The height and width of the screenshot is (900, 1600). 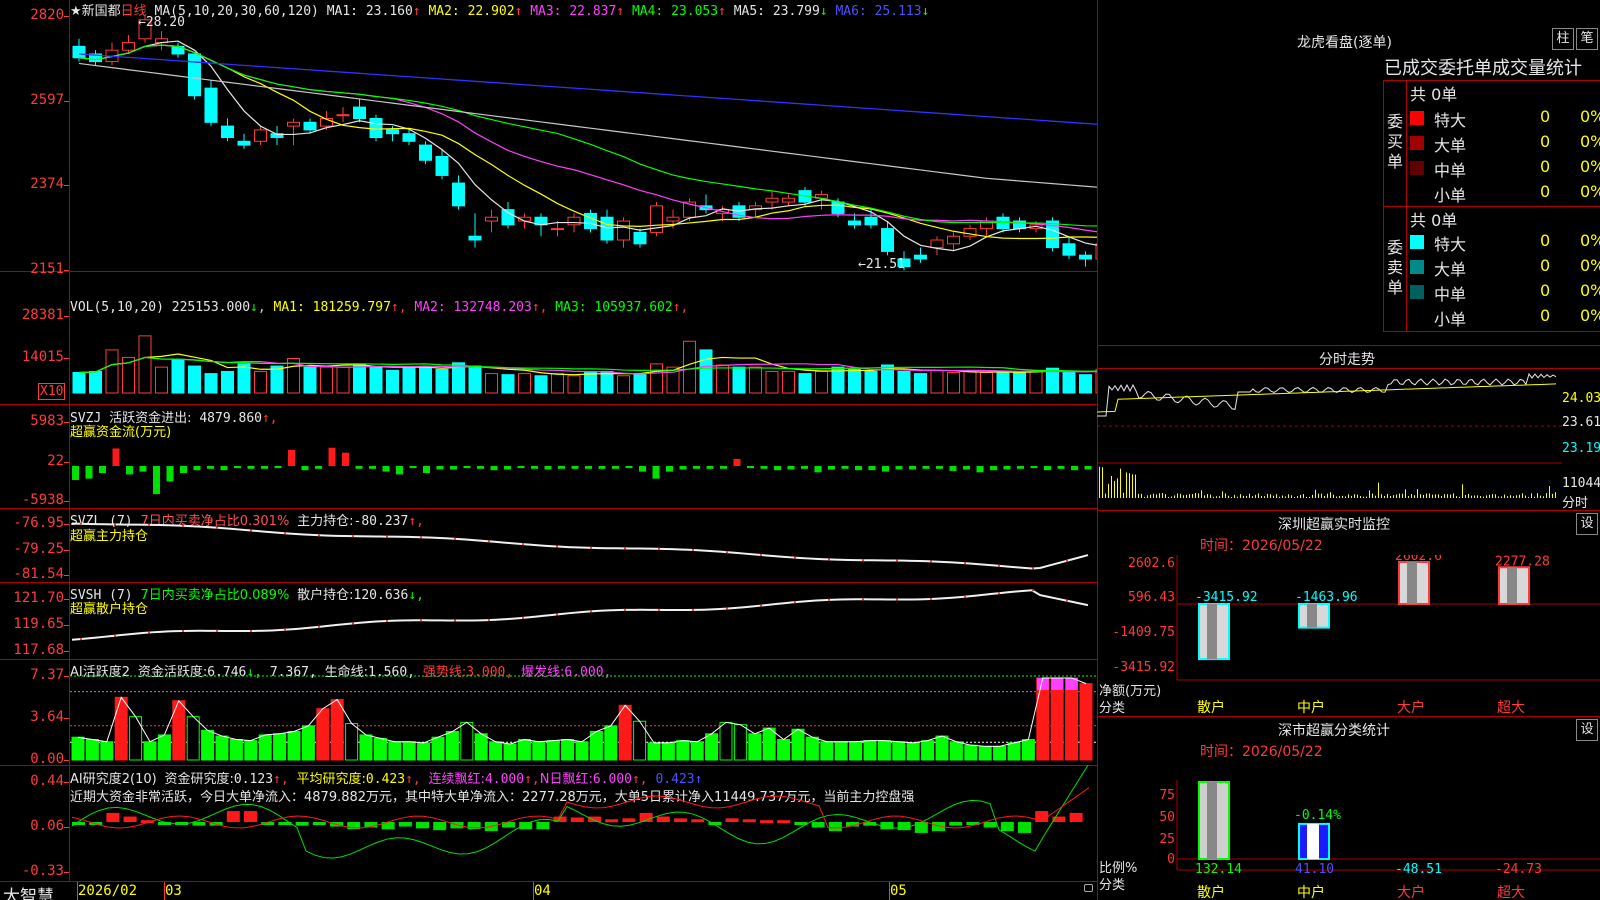 I want to click on ai1-chart, so click(x=548, y=712).